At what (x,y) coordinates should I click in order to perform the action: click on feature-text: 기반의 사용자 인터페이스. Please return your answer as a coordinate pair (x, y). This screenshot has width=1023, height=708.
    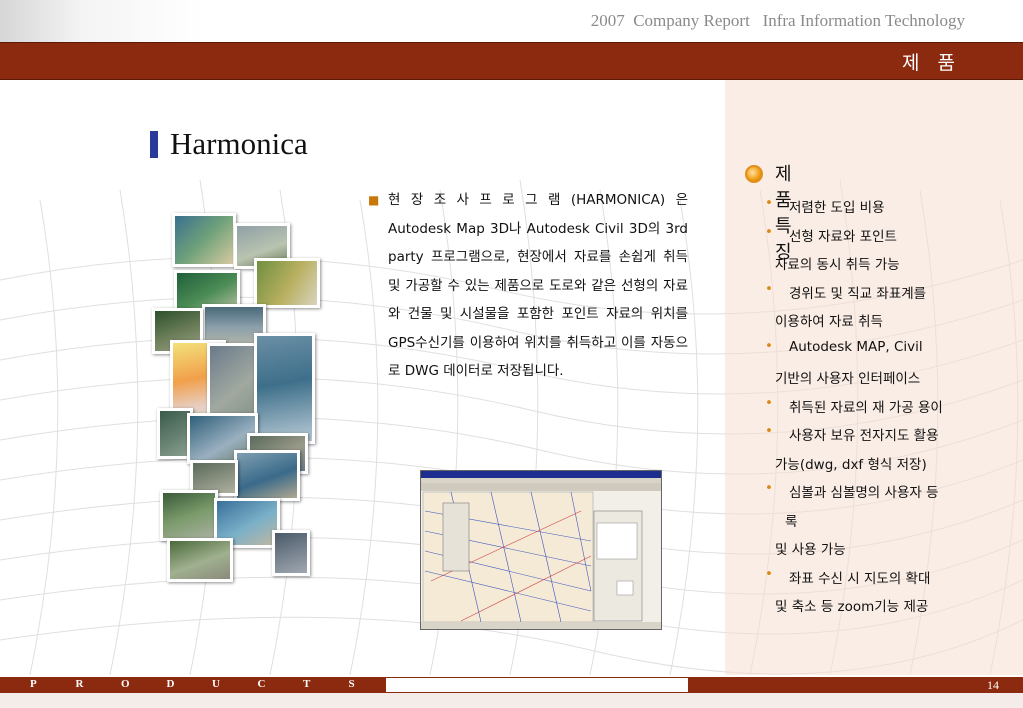
    Looking at the image, I should click on (848, 379).